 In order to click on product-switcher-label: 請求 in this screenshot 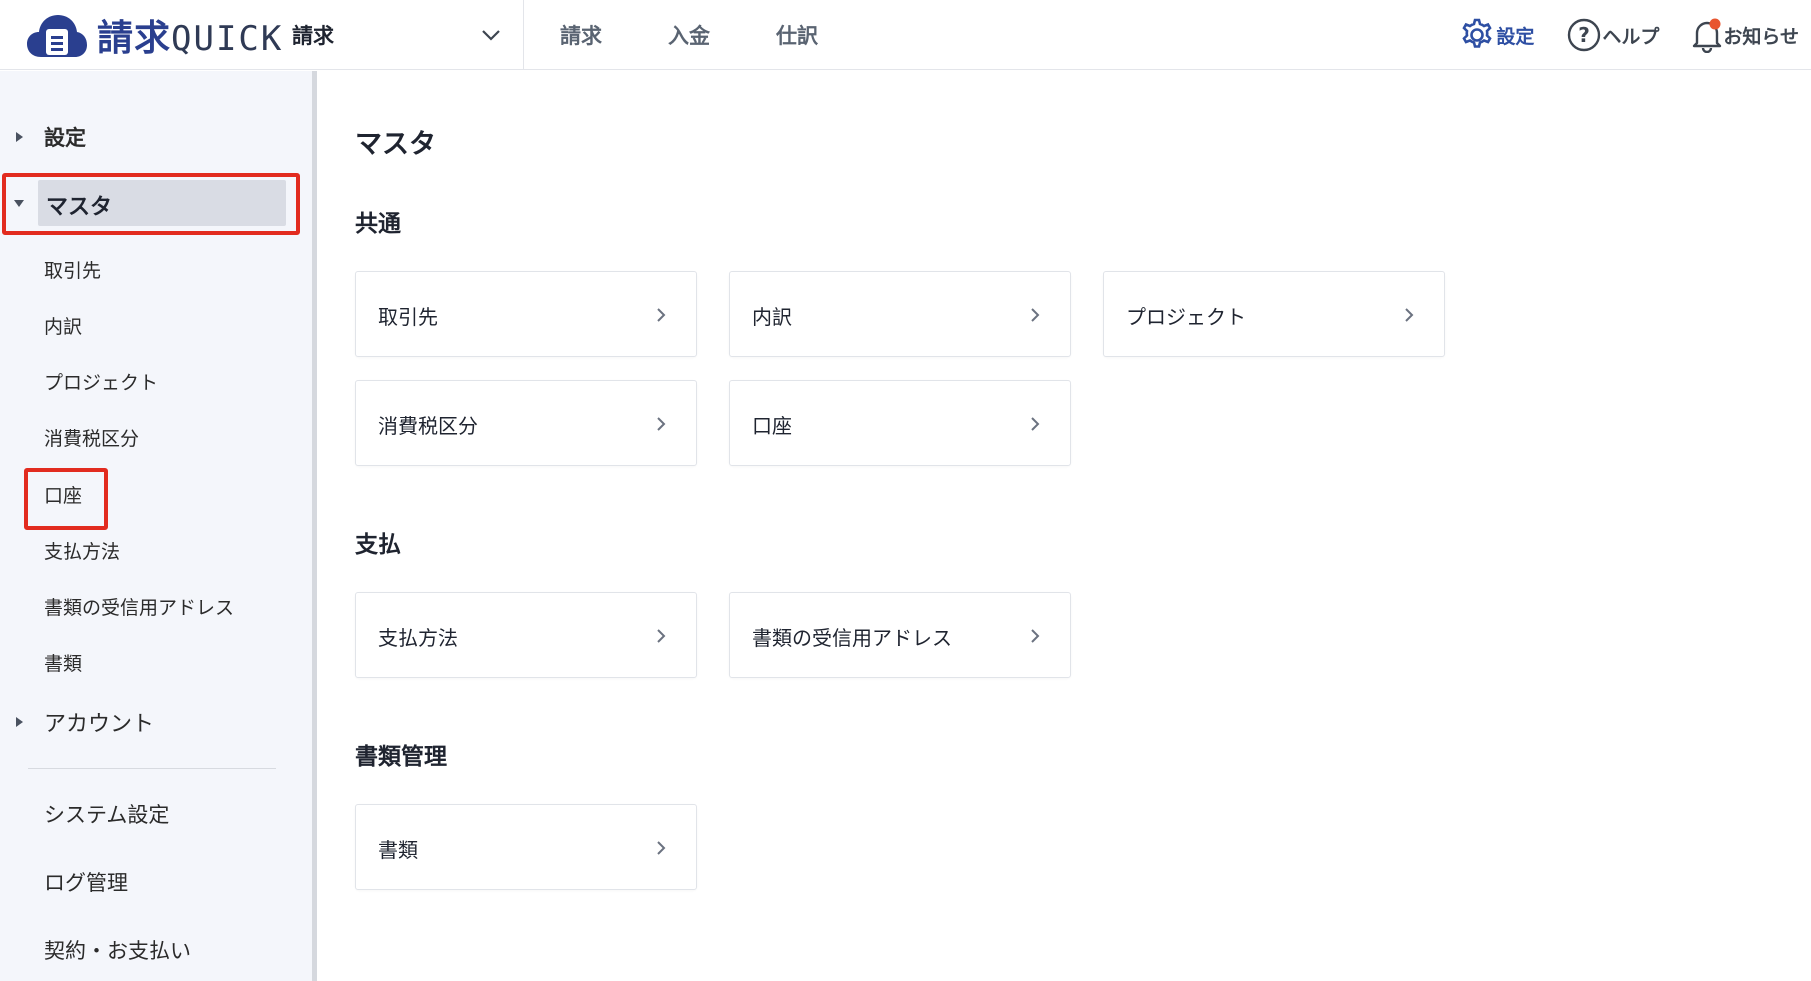, I will do `click(313, 36)`.